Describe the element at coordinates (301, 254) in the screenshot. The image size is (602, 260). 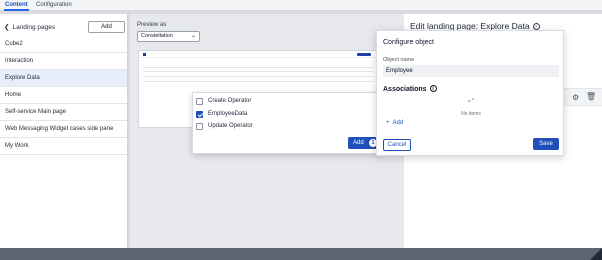
I see `bottom-bar` at that location.